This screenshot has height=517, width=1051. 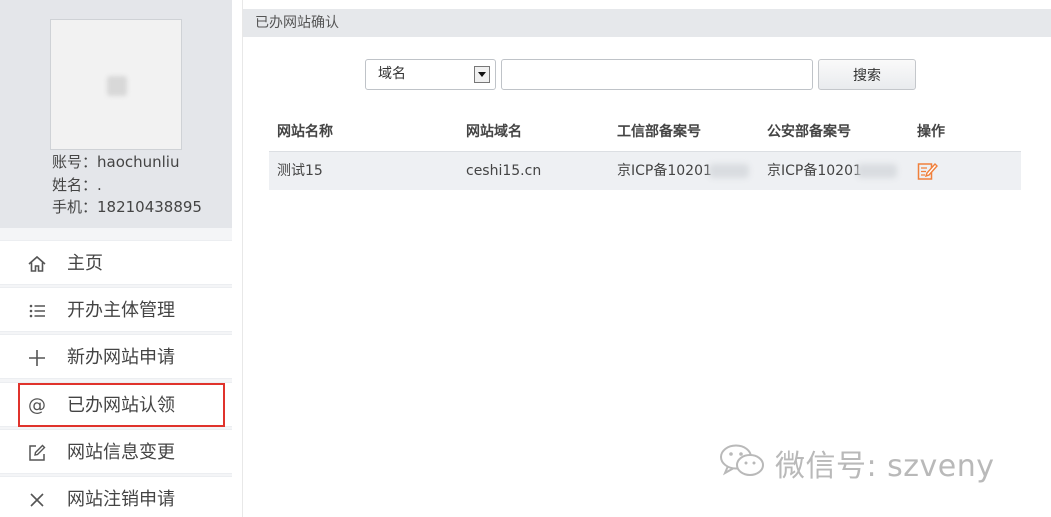 I want to click on column-header-mps-record: 公安部备案号, so click(x=809, y=132).